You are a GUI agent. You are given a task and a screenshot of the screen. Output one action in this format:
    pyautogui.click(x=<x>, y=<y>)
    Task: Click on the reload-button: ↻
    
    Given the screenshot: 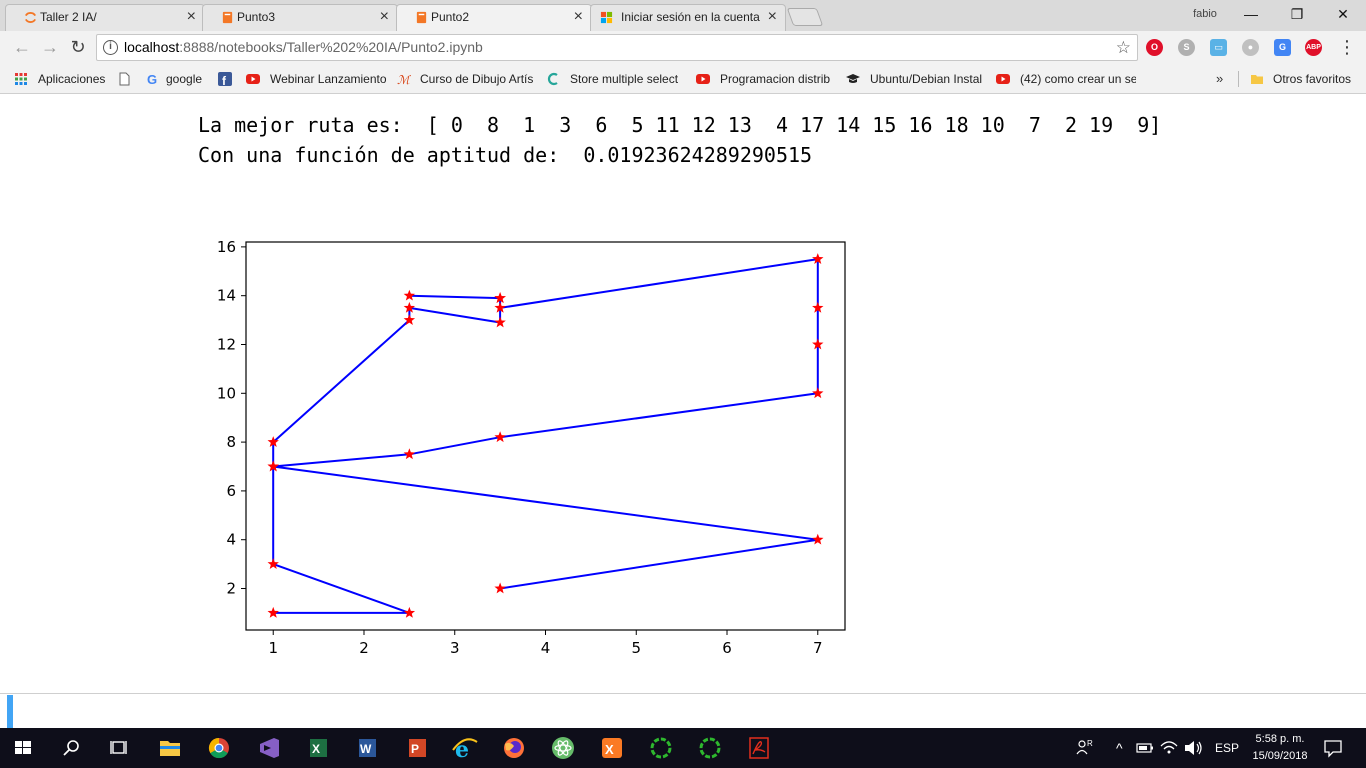 What is the action you would take?
    pyautogui.click(x=78, y=47)
    